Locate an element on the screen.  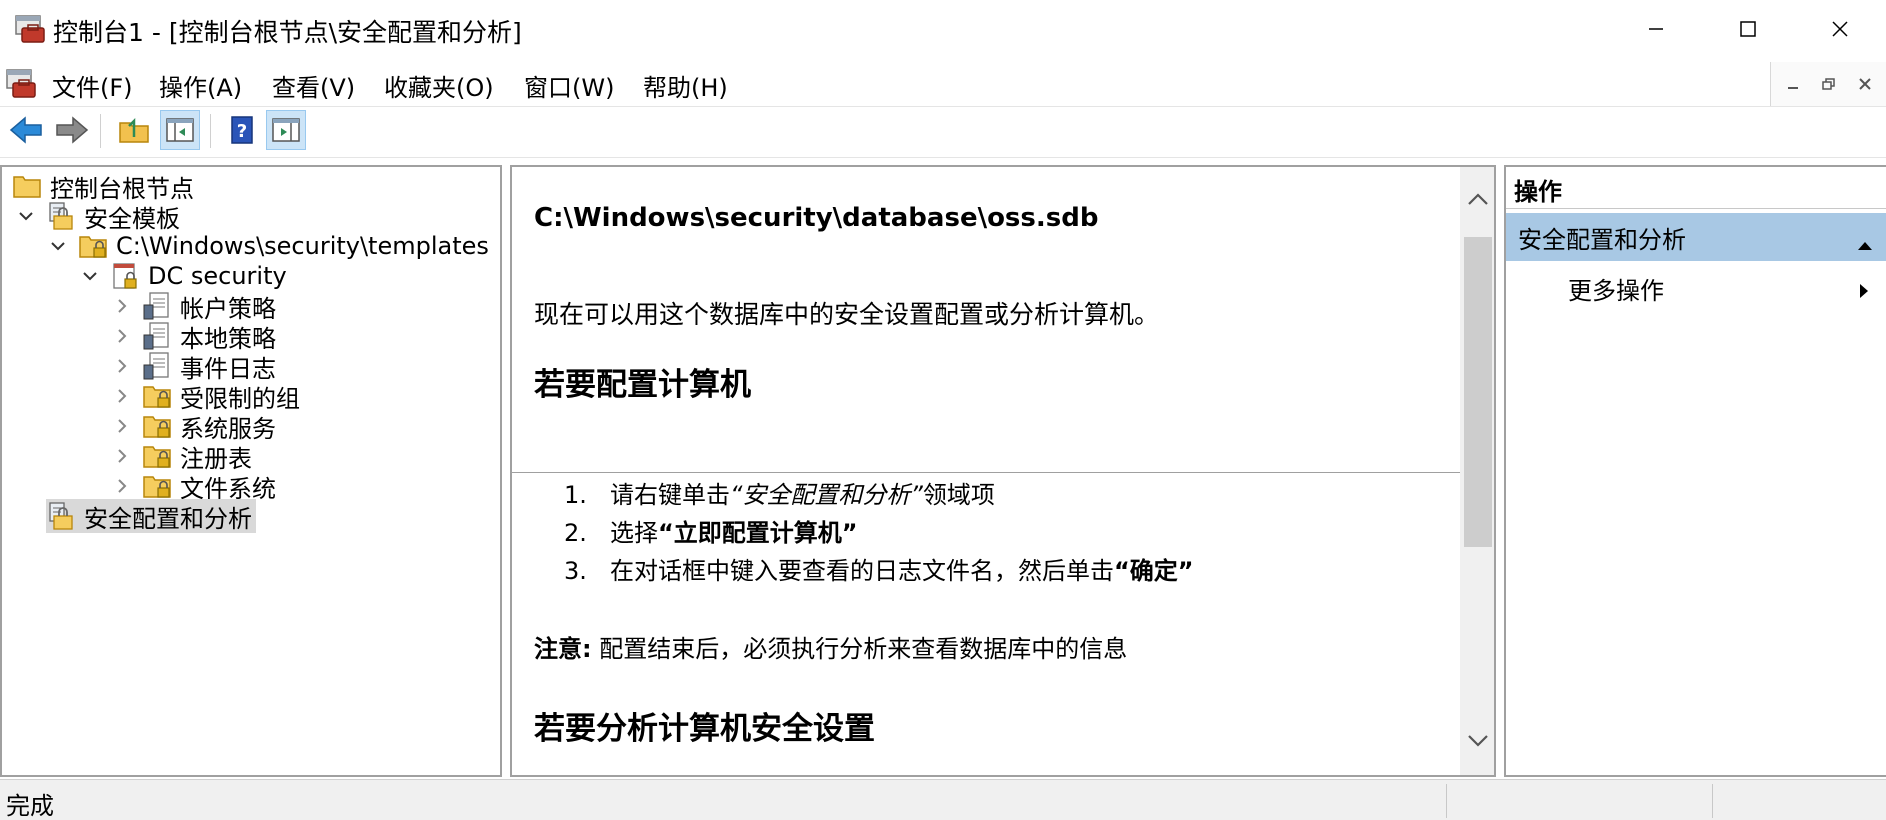
forward-button is located at coordinates (72, 130).